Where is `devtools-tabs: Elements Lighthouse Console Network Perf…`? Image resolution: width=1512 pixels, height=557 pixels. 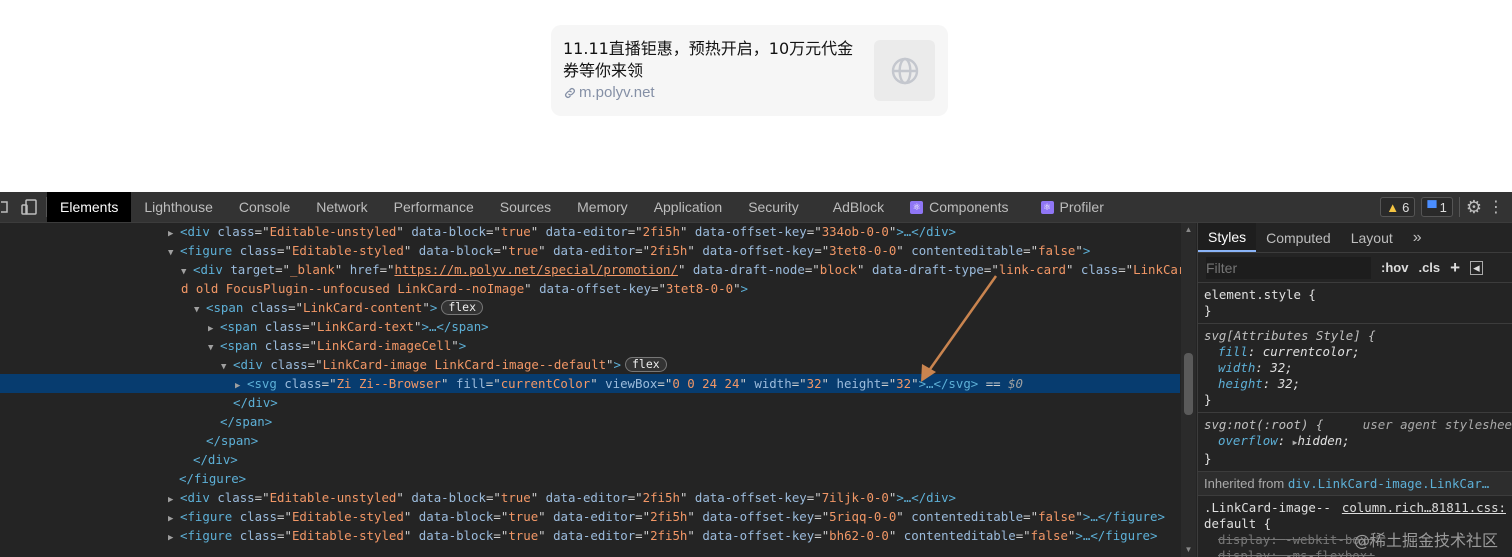
devtools-tabs: Elements Lighthouse Console Network Perf… is located at coordinates (582, 207).